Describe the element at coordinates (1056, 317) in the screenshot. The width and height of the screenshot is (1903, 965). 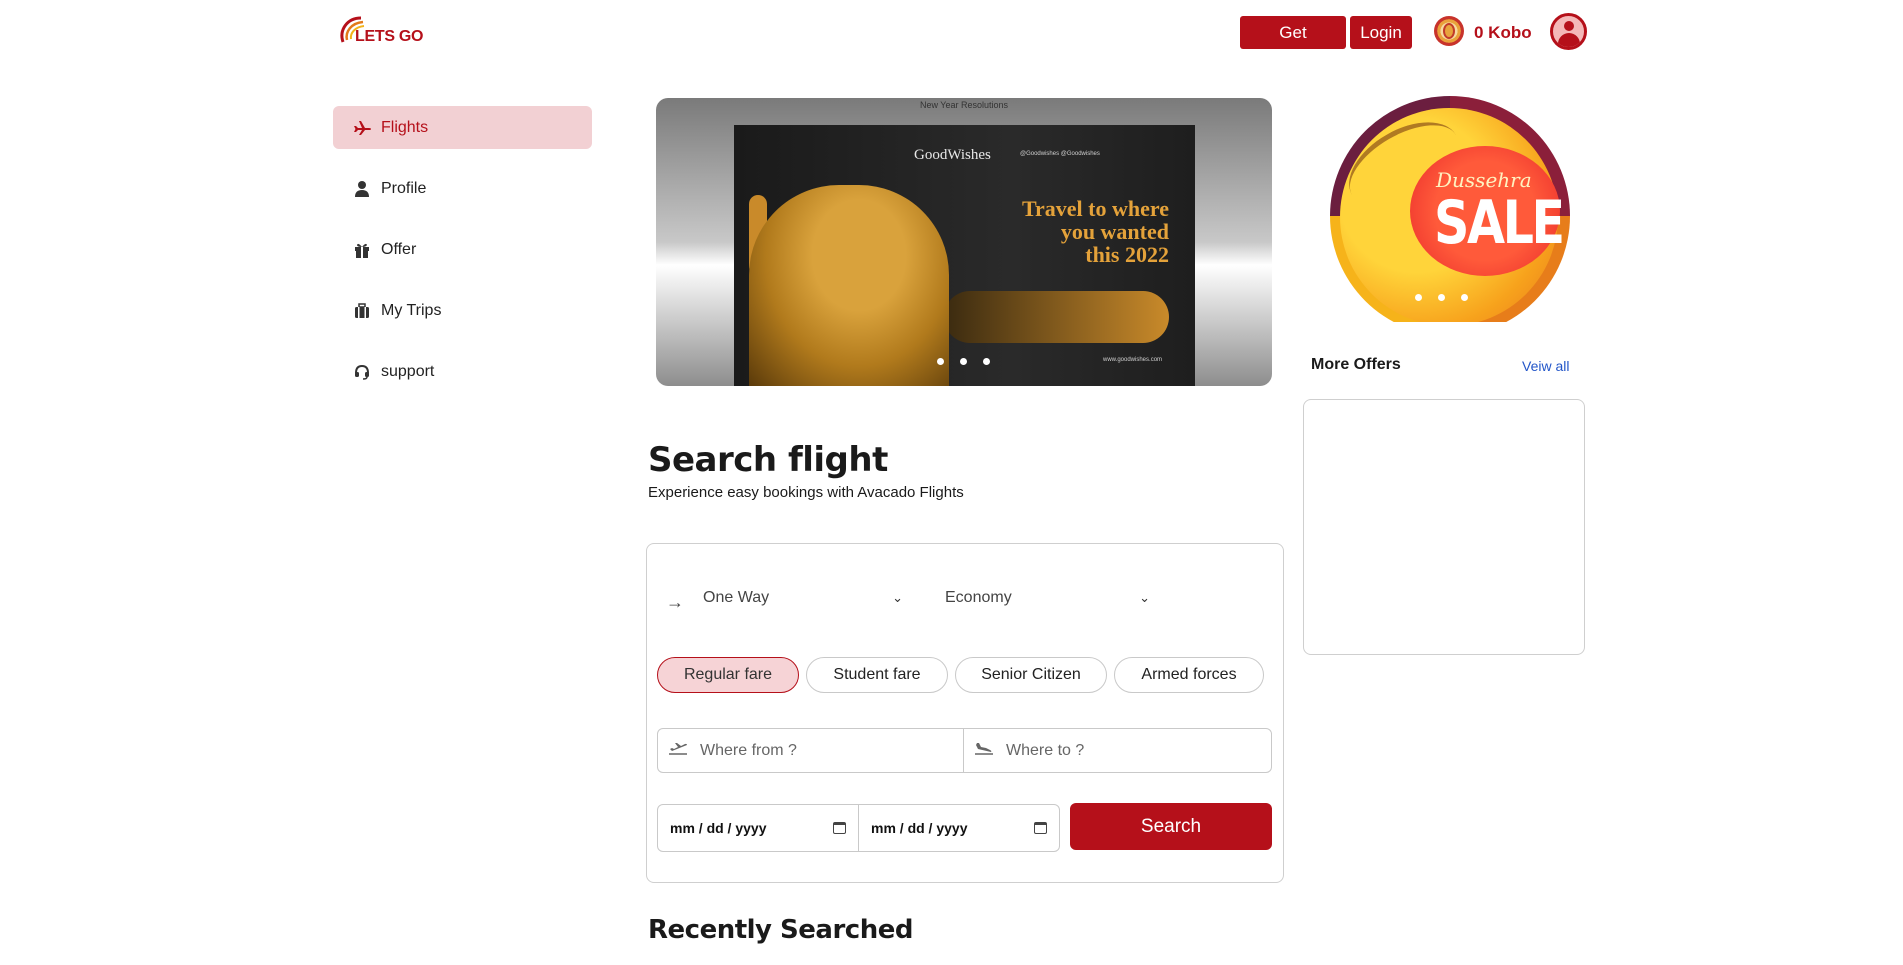
I see `banner-decor-pill` at that location.